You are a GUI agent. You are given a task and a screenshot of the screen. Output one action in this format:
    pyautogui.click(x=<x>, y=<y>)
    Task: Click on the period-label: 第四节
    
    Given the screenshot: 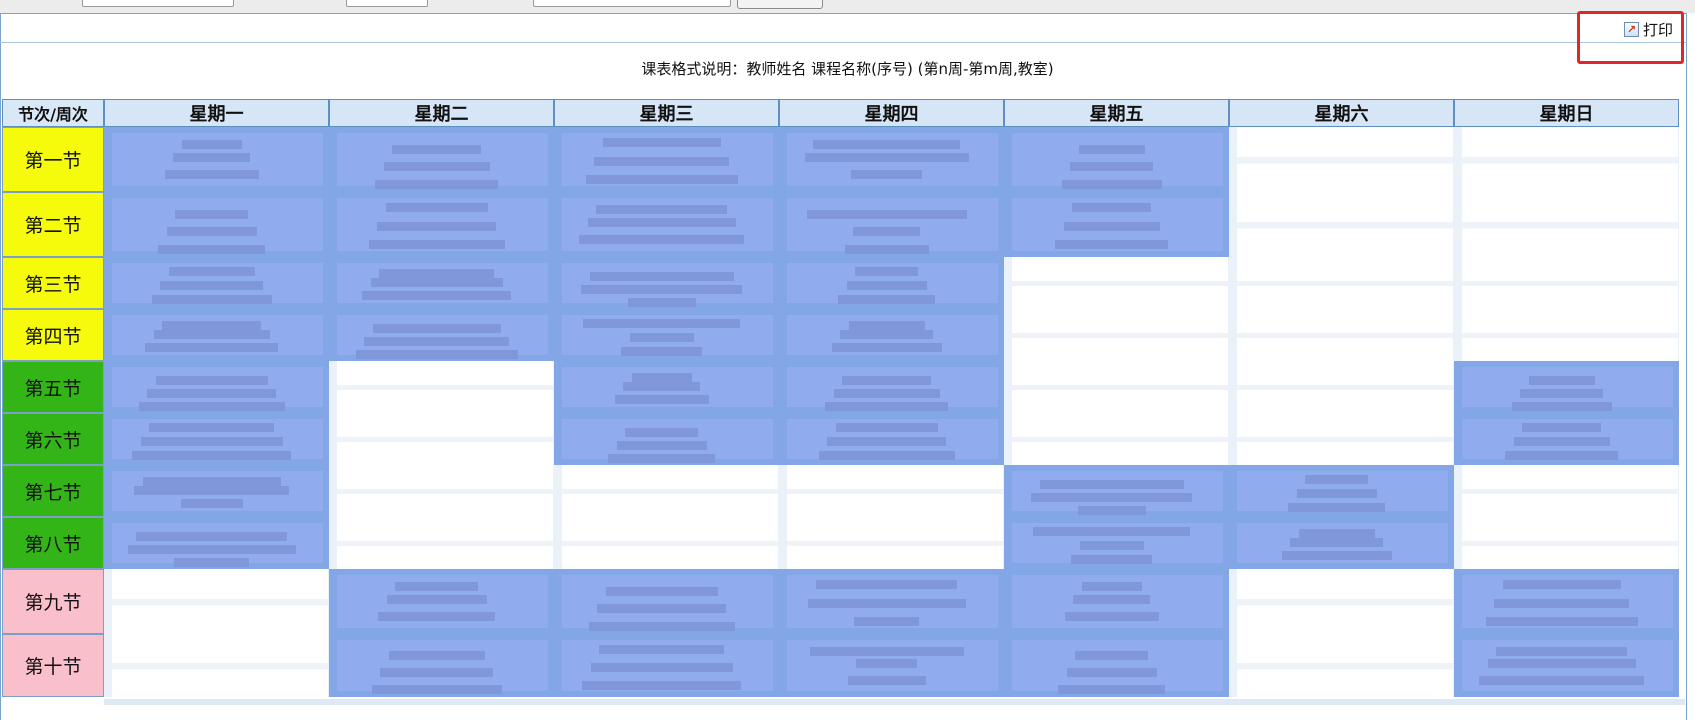 What is the action you would take?
    pyautogui.click(x=53, y=335)
    